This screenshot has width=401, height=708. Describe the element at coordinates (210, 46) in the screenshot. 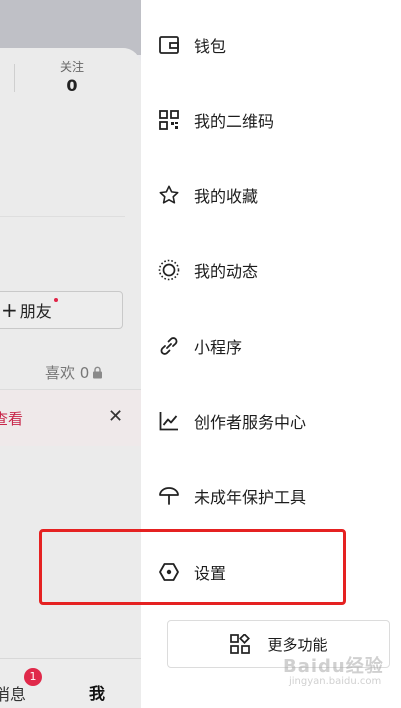

I see `menu-item-label: 钱包` at that location.